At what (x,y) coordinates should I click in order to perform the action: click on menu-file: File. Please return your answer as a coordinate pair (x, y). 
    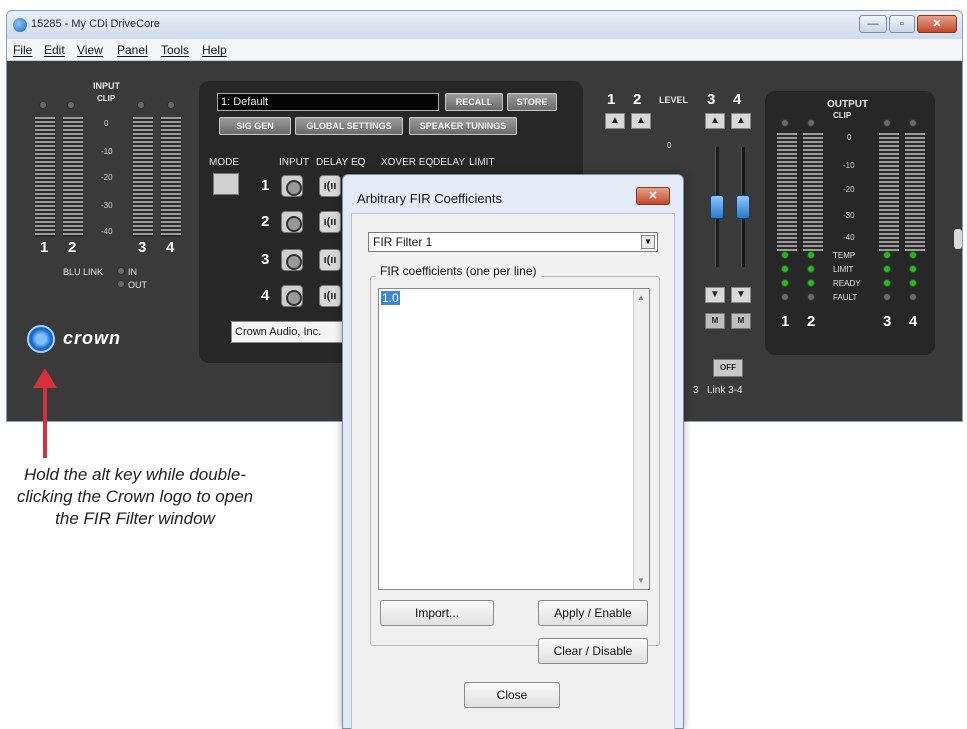
    Looking at the image, I should click on (22, 50).